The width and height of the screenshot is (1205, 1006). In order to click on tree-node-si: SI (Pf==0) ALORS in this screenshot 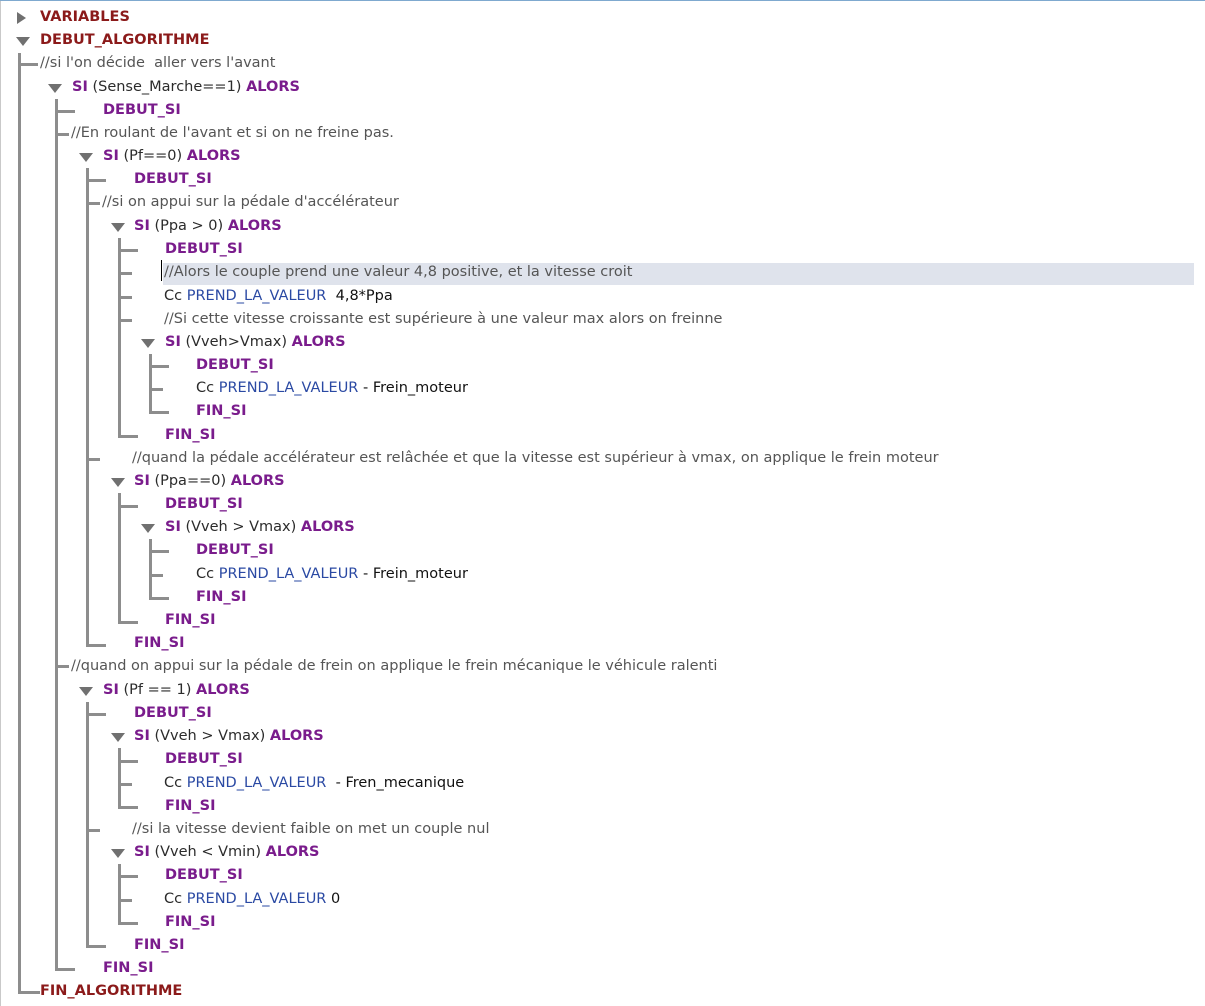, I will do `click(172, 156)`.